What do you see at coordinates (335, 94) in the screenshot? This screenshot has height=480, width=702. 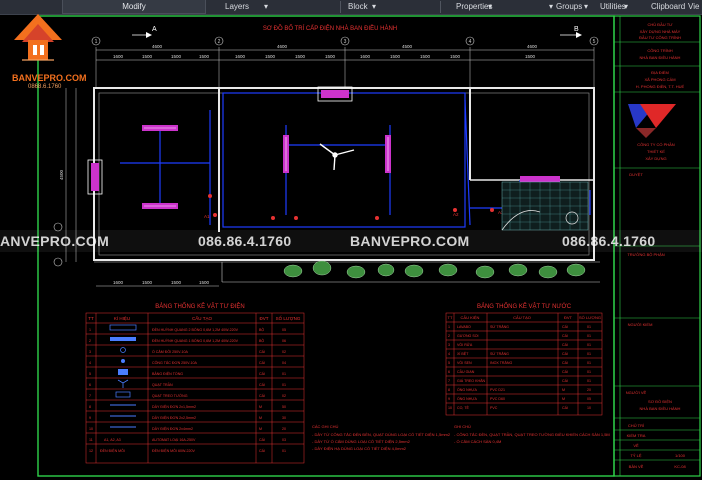 I see `wall-unit-top` at bounding box center [335, 94].